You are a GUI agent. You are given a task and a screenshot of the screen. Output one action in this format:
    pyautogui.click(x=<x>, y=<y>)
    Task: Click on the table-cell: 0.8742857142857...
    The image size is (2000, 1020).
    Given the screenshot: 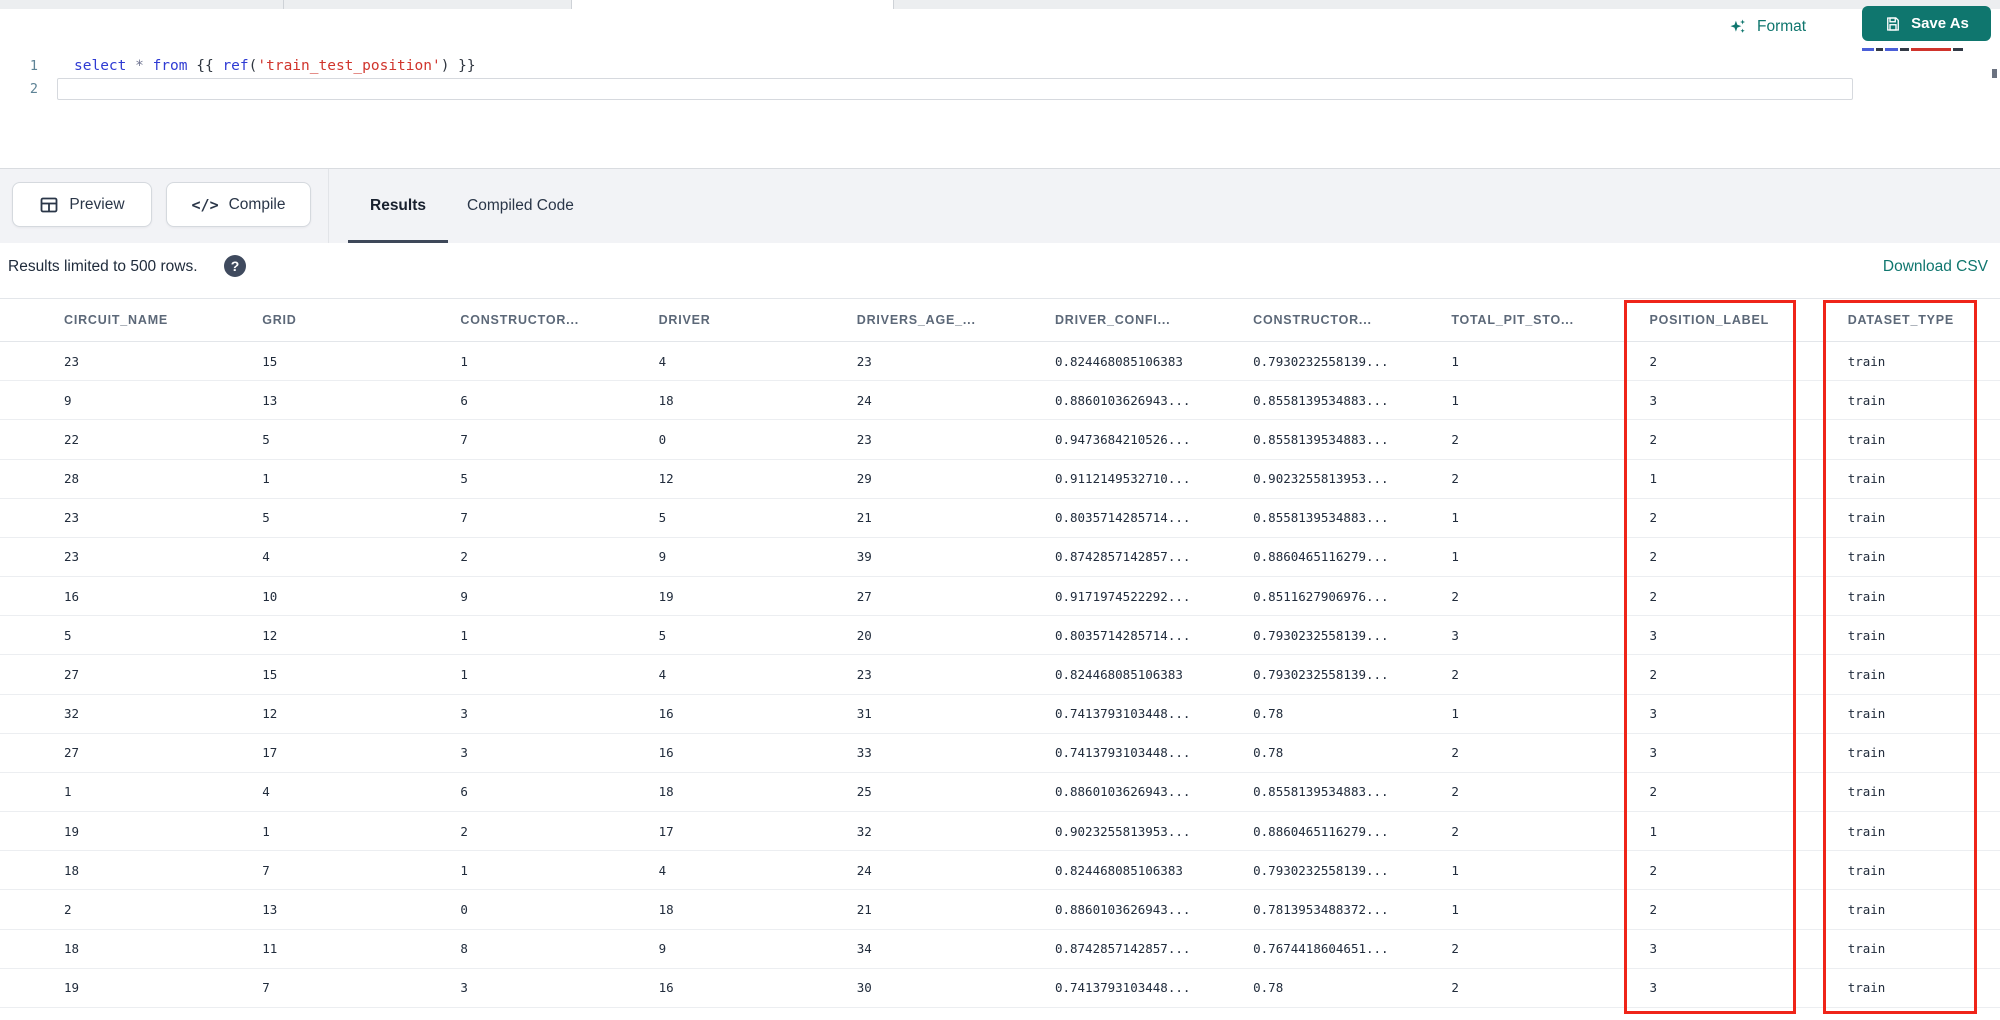 What is the action you would take?
    pyautogui.click(x=1122, y=949)
    